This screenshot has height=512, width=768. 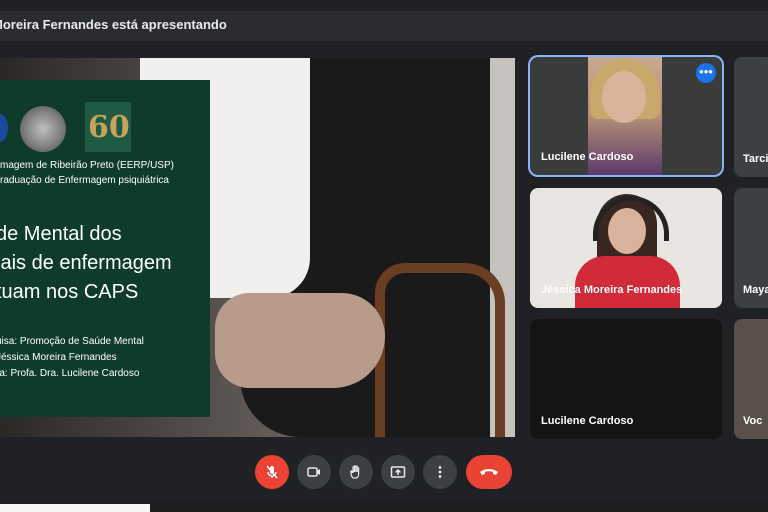 I want to click on participant-tile-partial: Maya, so click(x=751, y=248).